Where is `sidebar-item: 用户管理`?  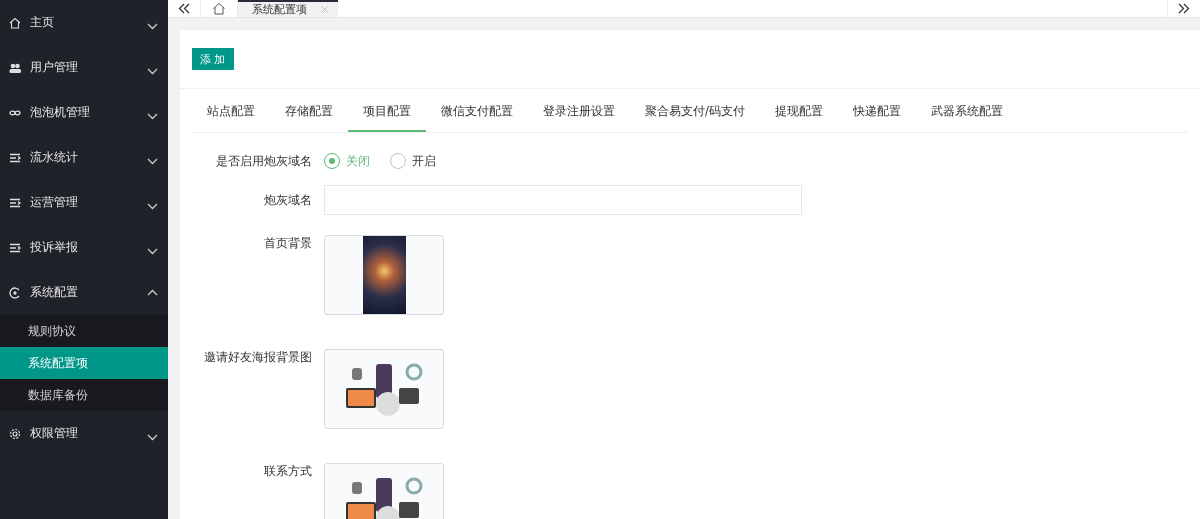 sidebar-item: 用户管理 is located at coordinates (84, 67).